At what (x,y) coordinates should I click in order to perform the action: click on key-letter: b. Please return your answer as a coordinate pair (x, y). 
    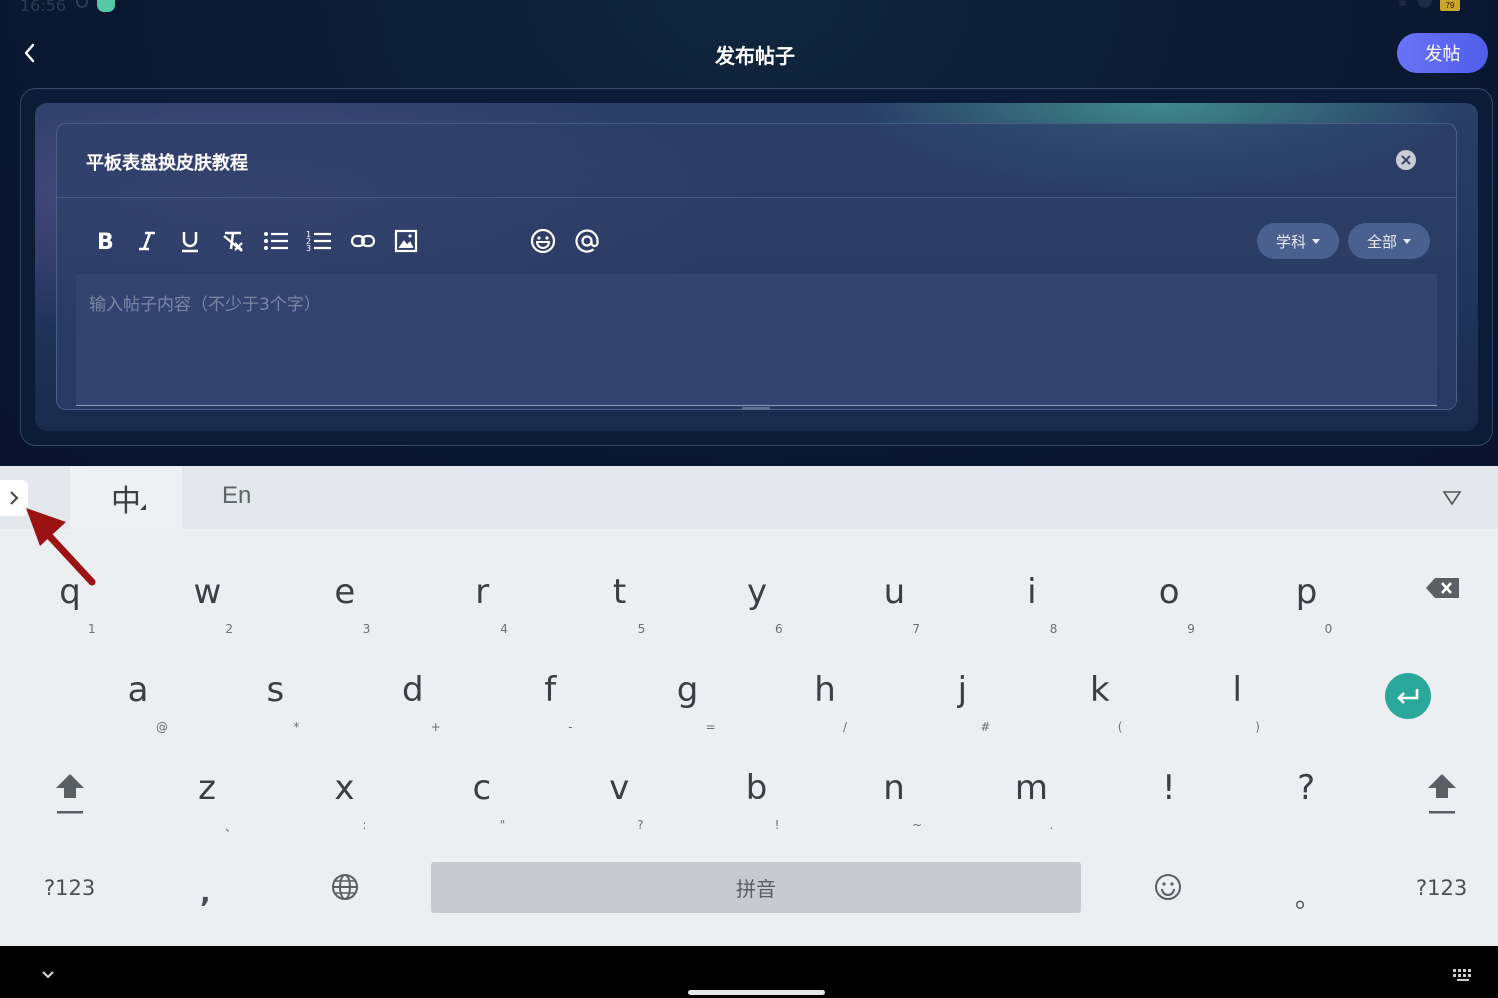
    Looking at the image, I should click on (756, 788).